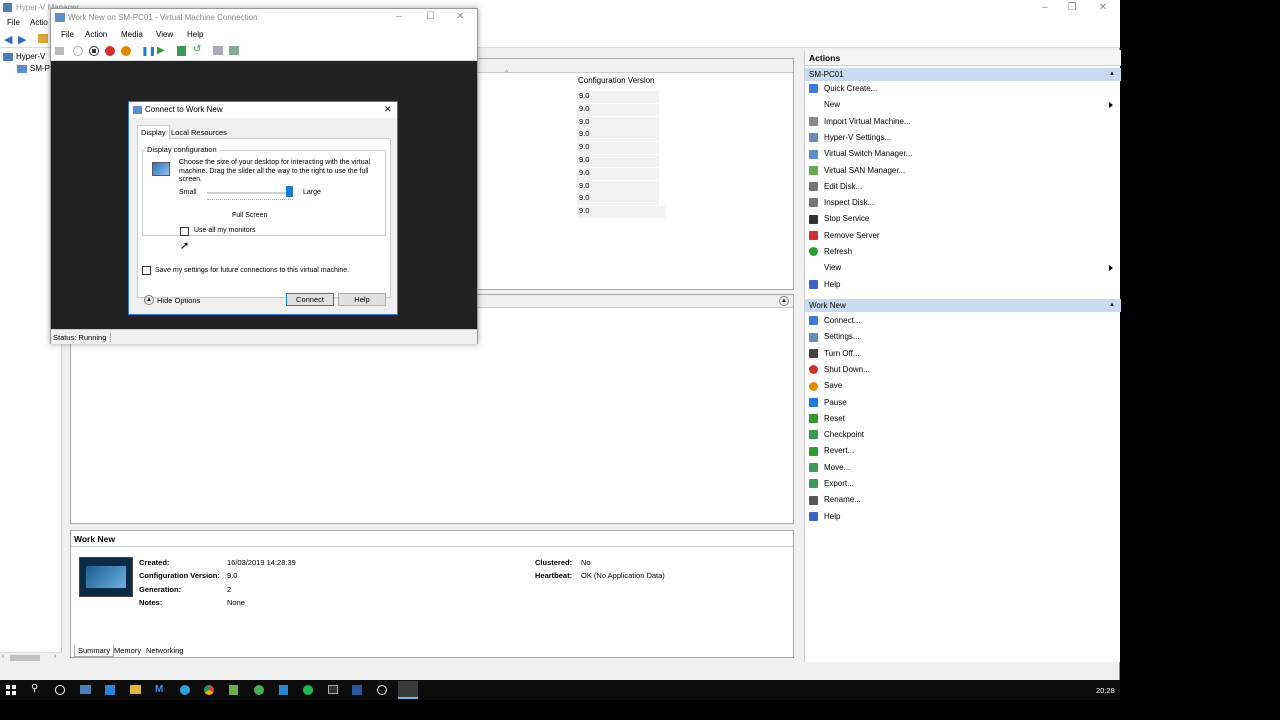  Describe the element at coordinates (8, 56) in the screenshot. I see `hyperv-node-icon` at that location.